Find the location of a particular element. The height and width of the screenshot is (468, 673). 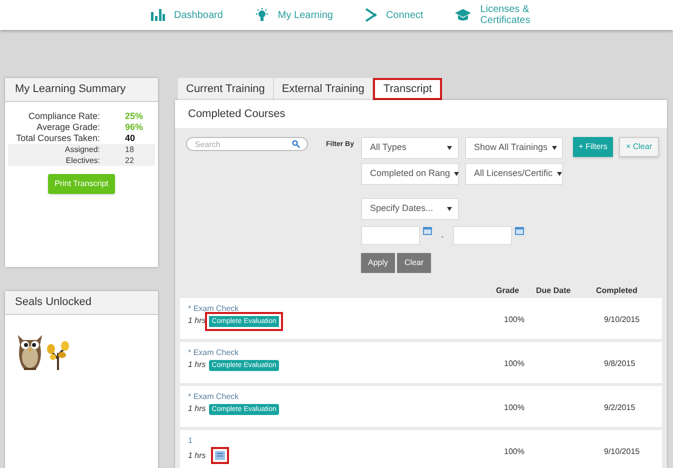

column-header: Grade is located at coordinates (508, 291).